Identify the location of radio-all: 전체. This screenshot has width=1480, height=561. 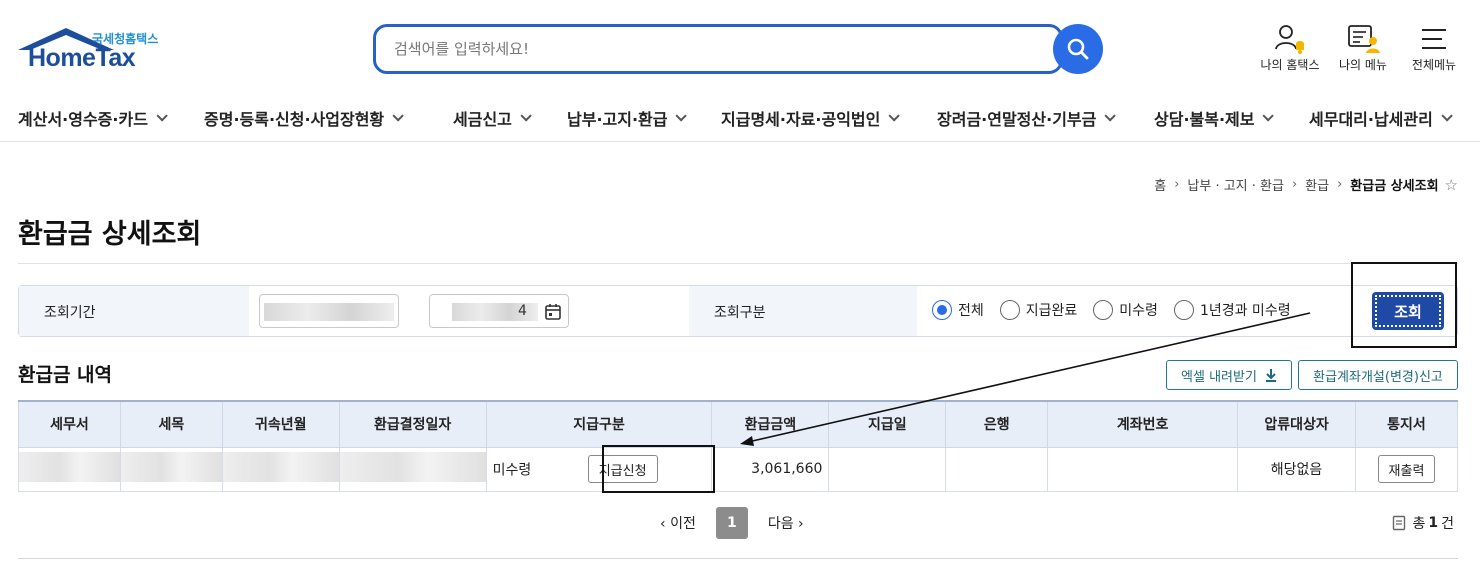
(958, 310).